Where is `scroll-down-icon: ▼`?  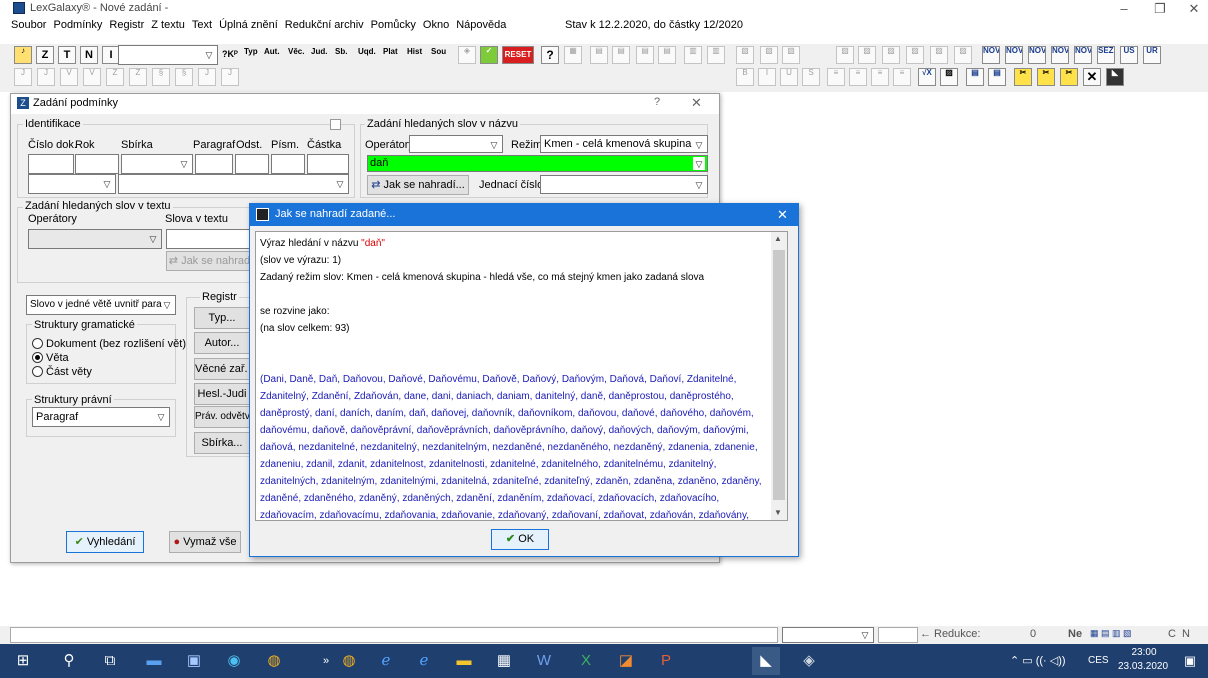 scroll-down-icon: ▼ is located at coordinates (778, 512).